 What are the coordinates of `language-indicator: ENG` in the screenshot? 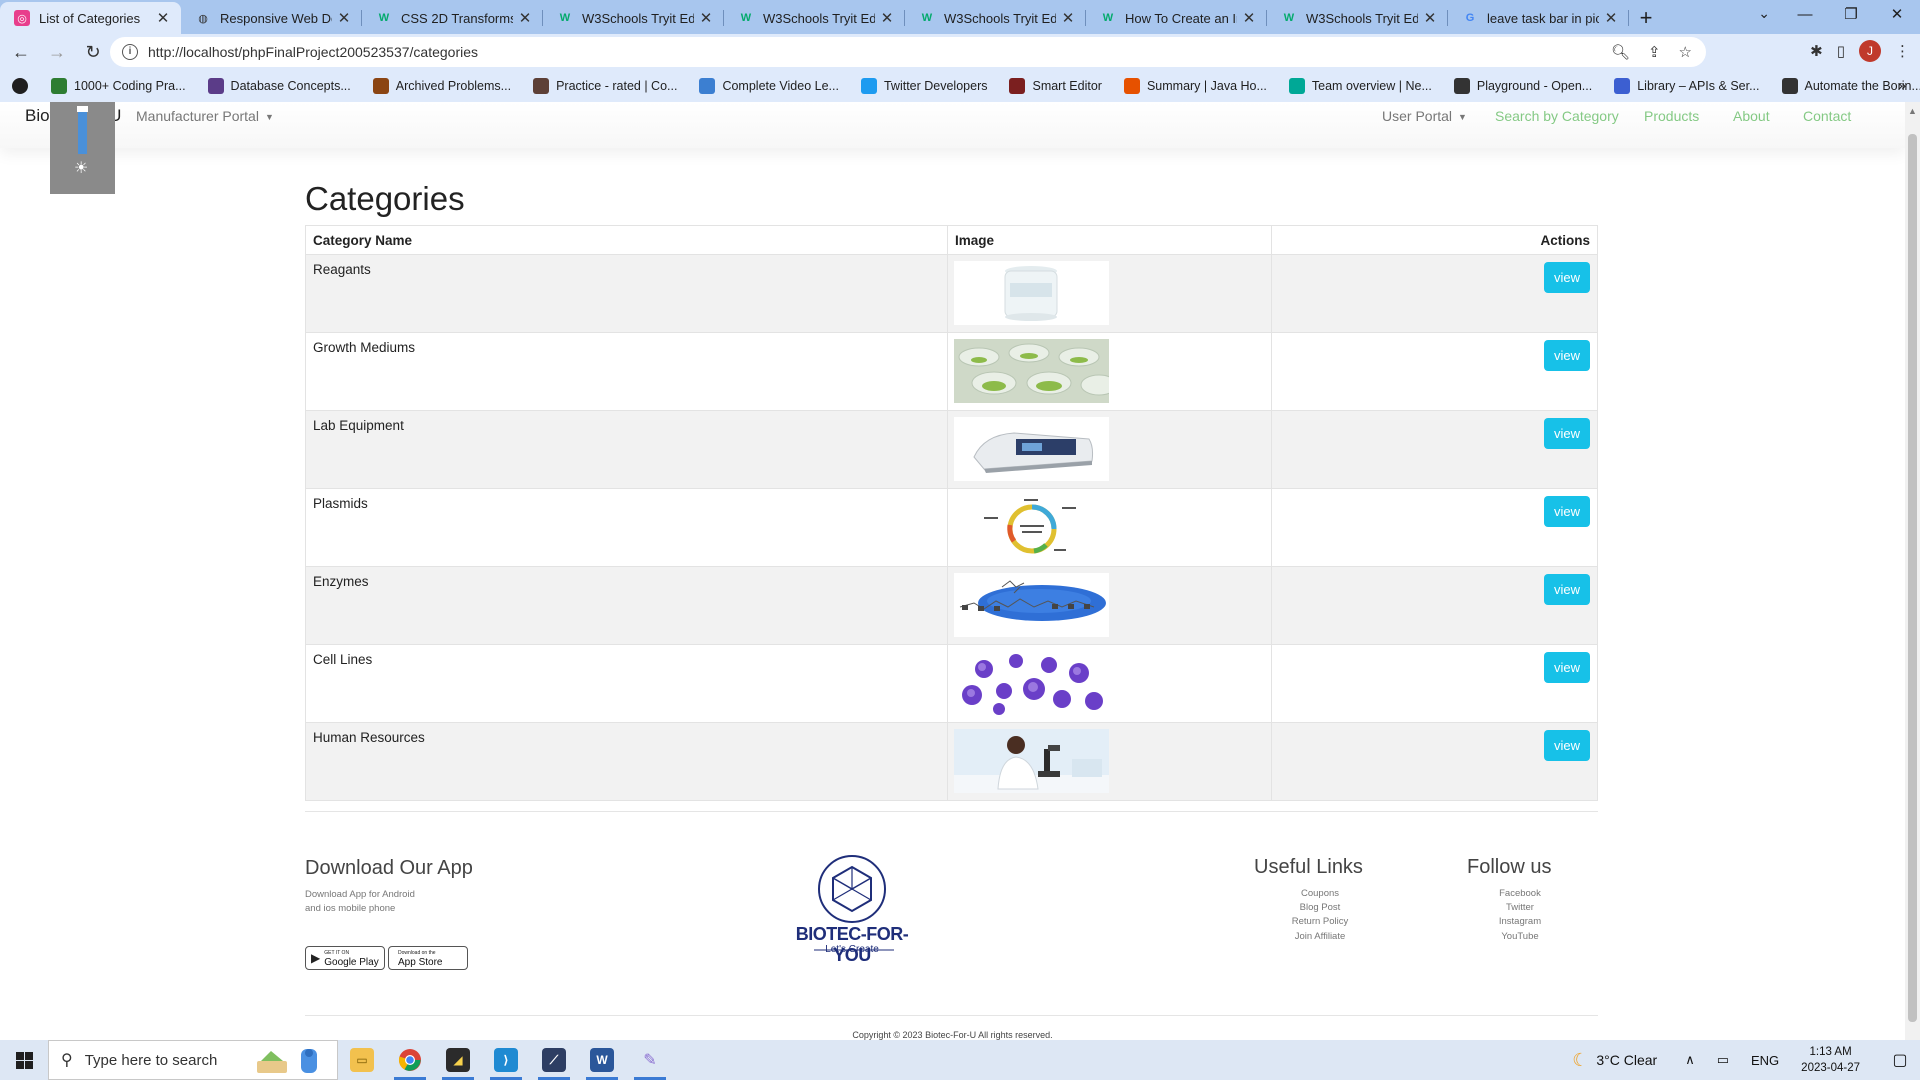 It's located at (1765, 1060).